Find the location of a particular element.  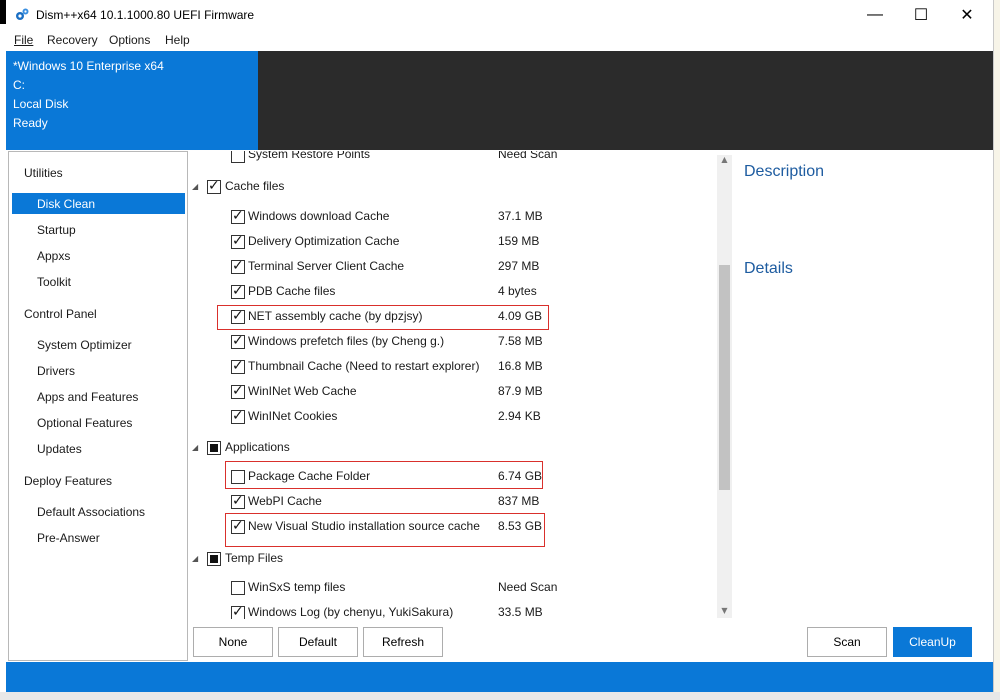

item-size: 37.1 MB is located at coordinates (520, 216).